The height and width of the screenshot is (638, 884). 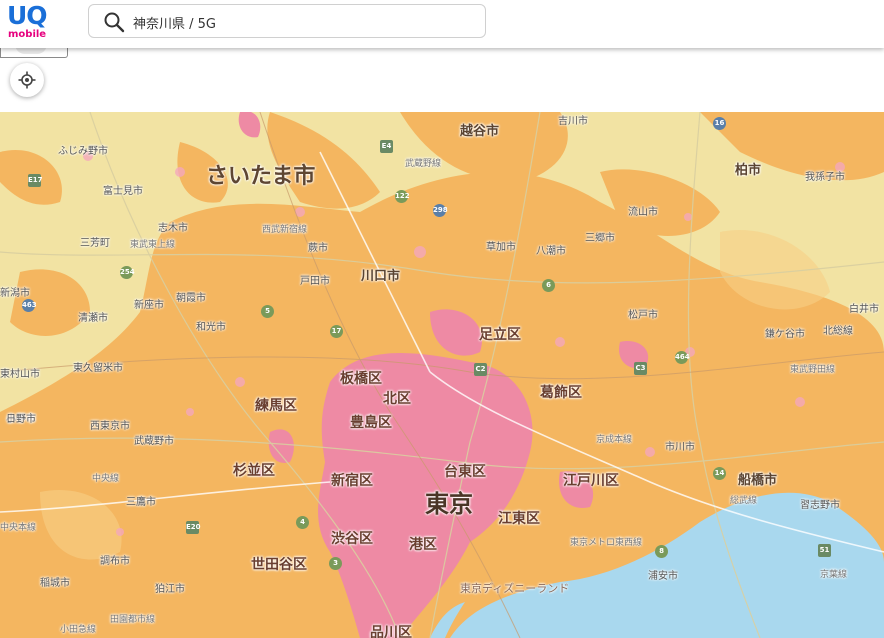 I want to click on town-label: 清瀬市, so click(x=93, y=318).